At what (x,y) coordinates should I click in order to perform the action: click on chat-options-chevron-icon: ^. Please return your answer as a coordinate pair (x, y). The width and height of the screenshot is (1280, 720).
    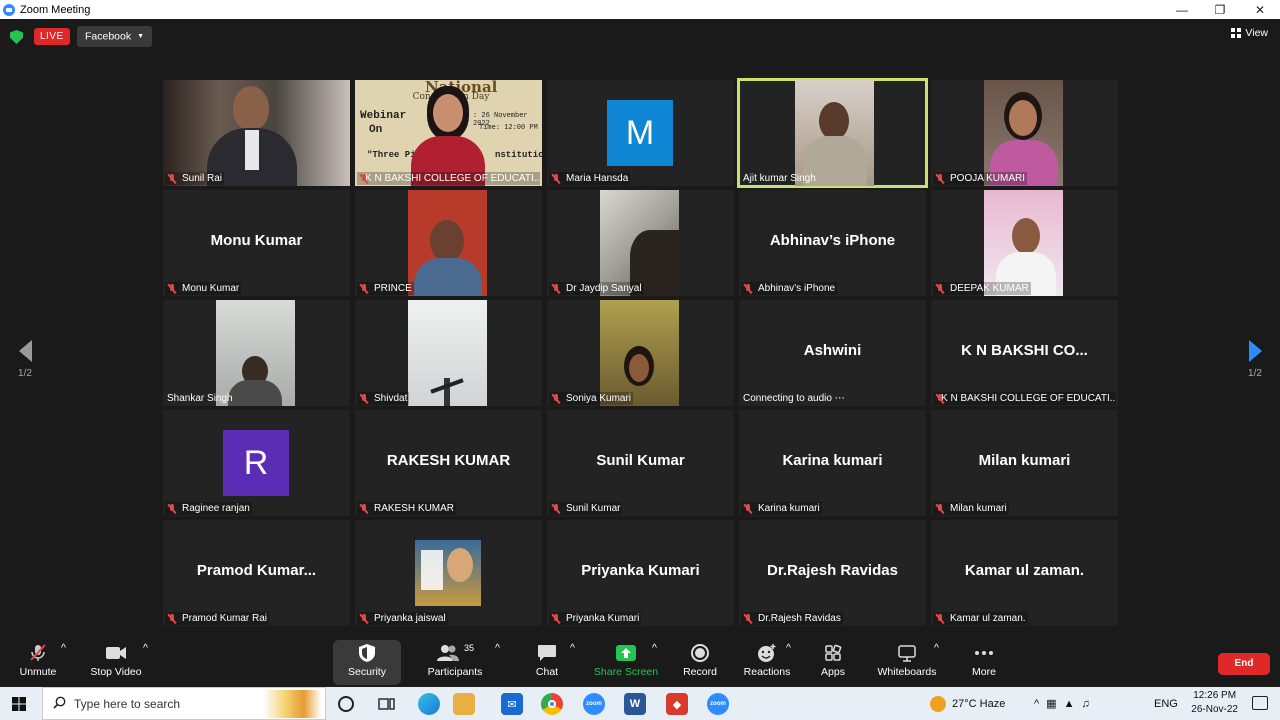
    Looking at the image, I should click on (572, 663).